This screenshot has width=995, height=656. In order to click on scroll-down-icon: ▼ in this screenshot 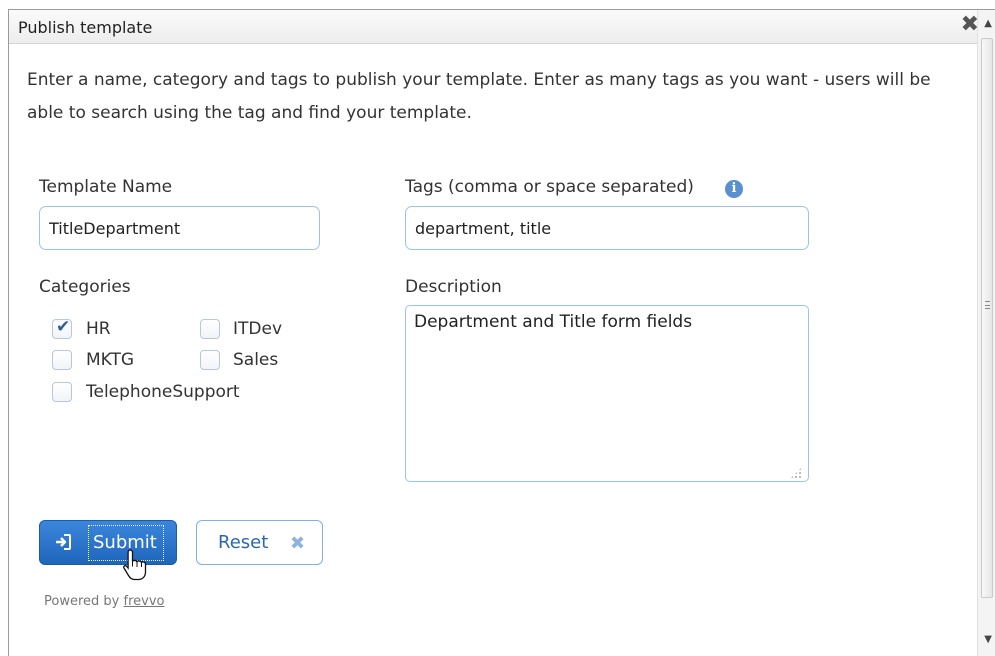, I will do `click(988, 639)`.